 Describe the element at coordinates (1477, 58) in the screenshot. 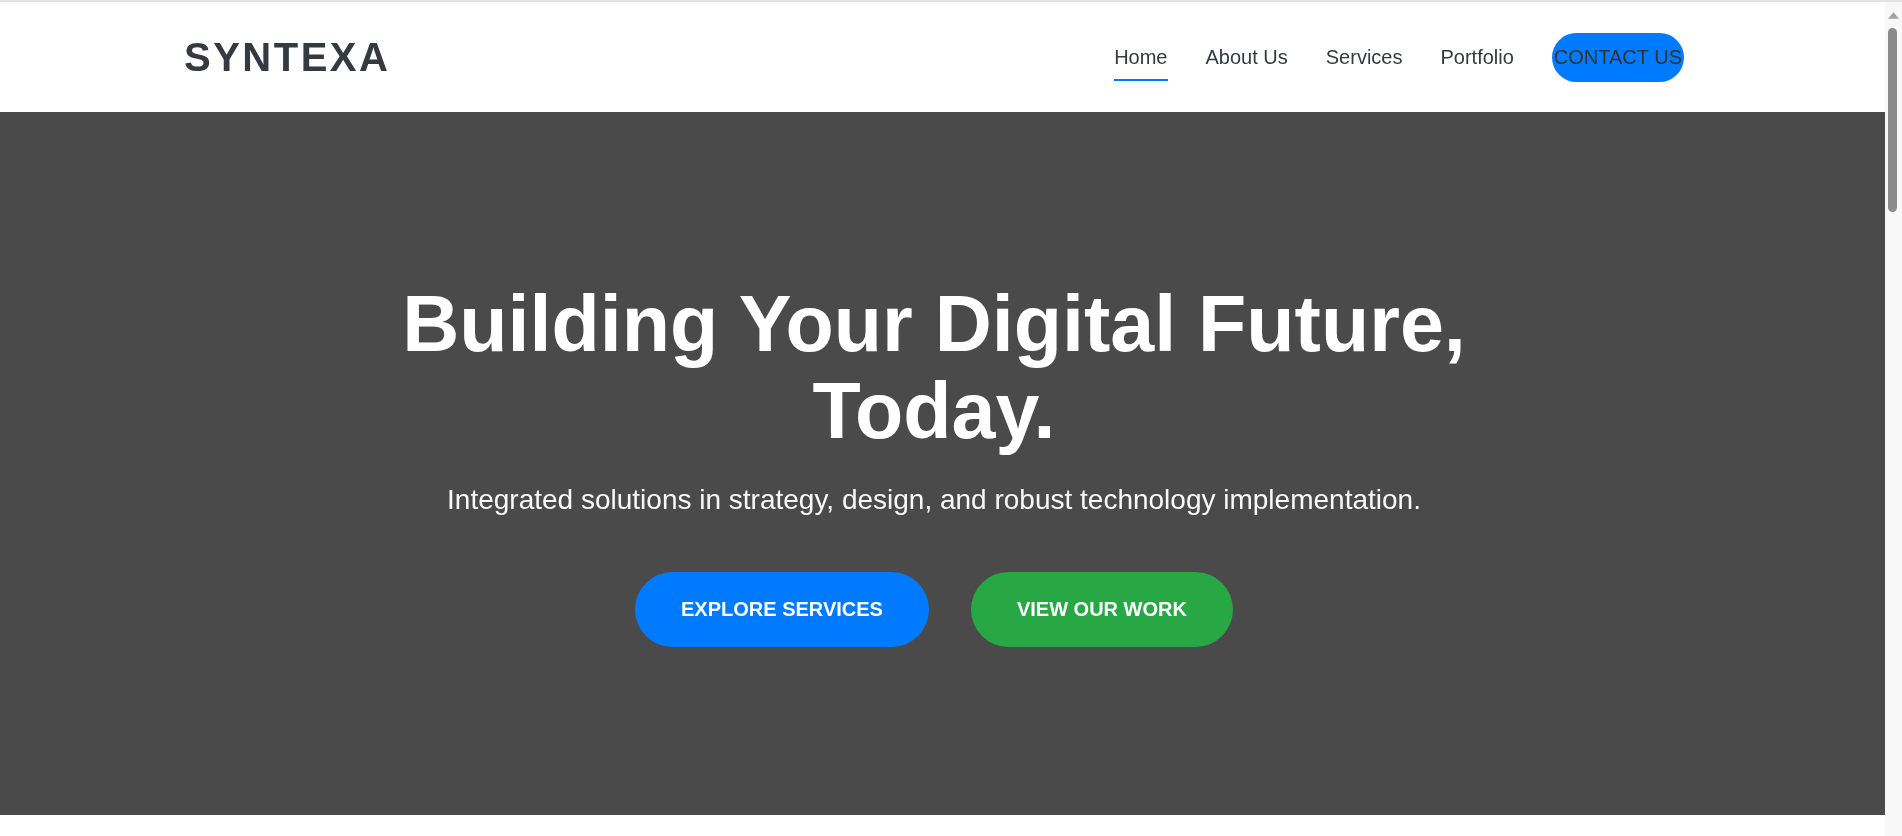

I see `nav-link: Portfolio` at that location.